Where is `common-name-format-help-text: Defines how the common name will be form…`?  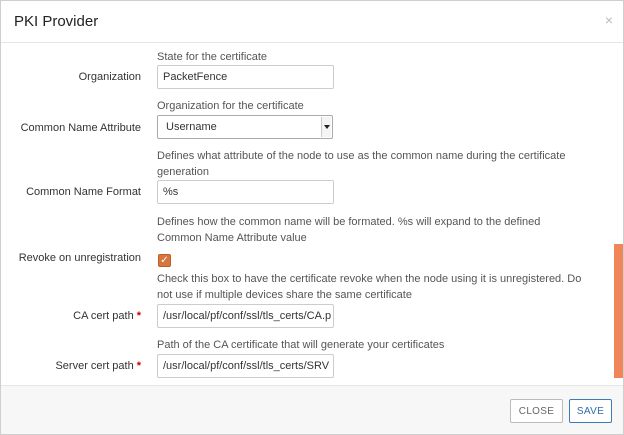
common-name-format-help-text: Defines how the common name will be form… is located at coordinates (349, 230).